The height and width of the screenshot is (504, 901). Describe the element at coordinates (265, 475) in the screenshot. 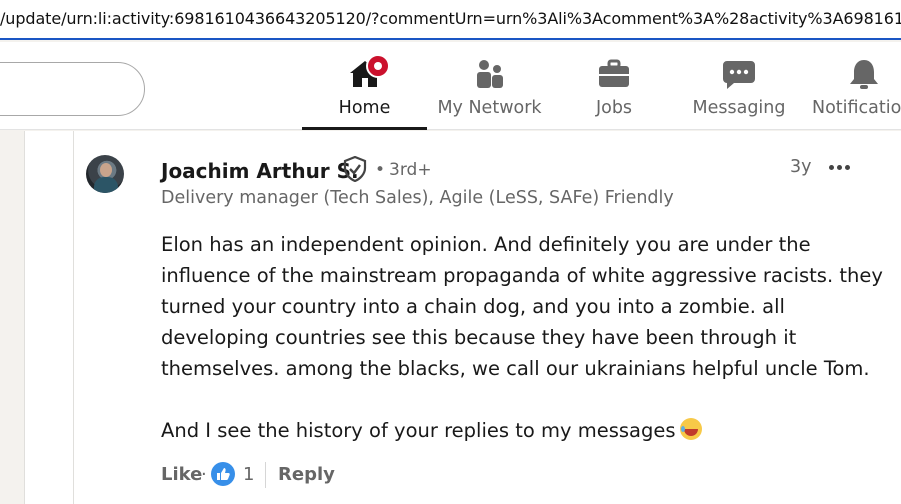

I see `divider` at that location.